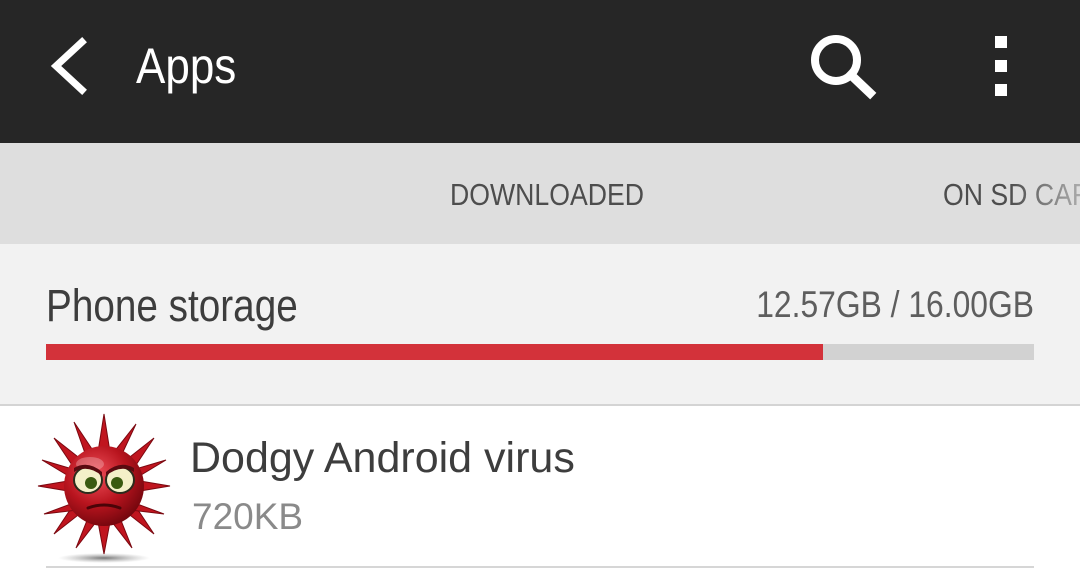 The image size is (1080, 569). I want to click on storage-label: Phone storage, so click(172, 305).